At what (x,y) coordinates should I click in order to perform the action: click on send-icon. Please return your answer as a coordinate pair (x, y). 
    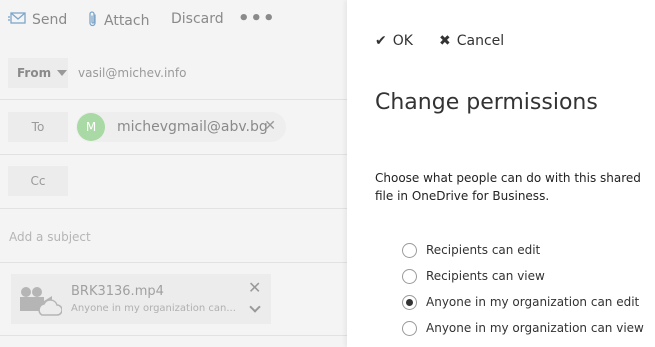
    Looking at the image, I should click on (17, 20).